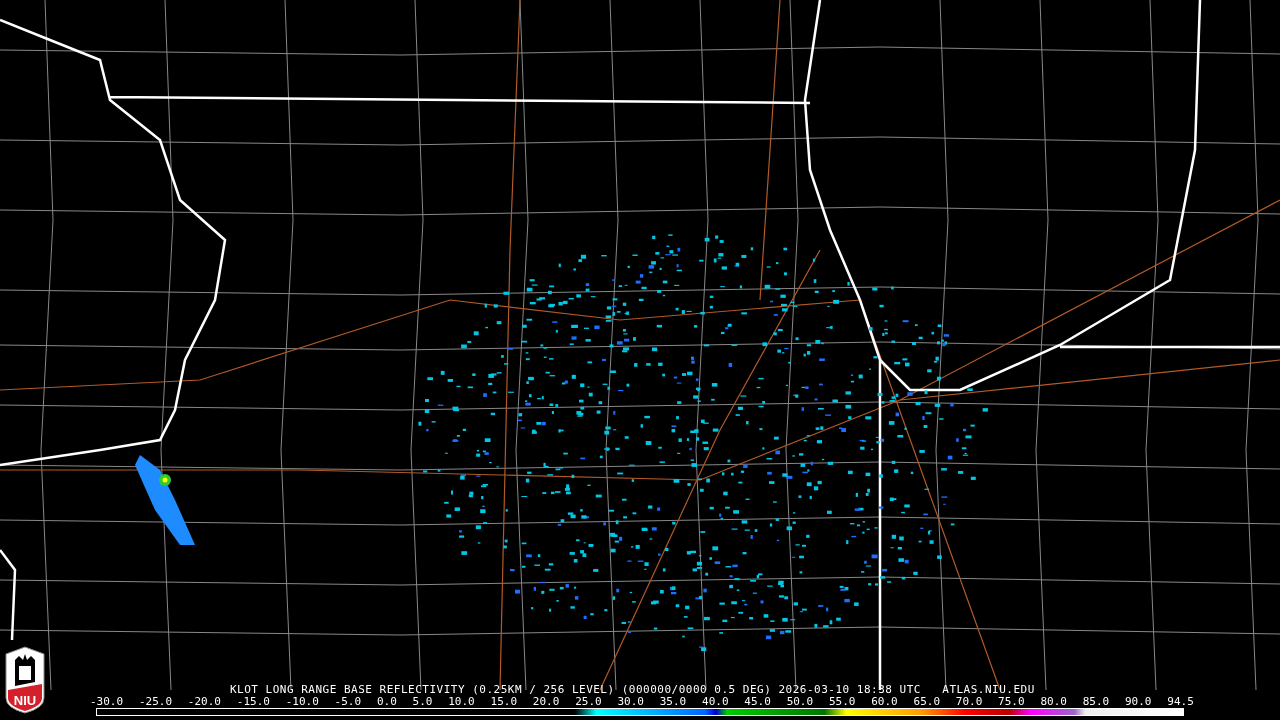  Describe the element at coordinates (673, 702) in the screenshot. I see `legend-label: 35.0` at that location.